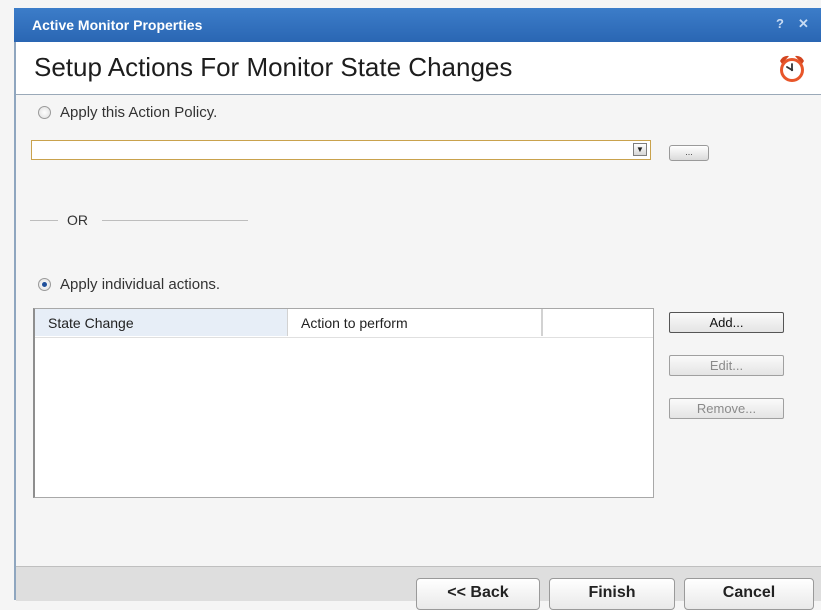  I want to click on column-action-to-perform: Action to perform, so click(415, 322).